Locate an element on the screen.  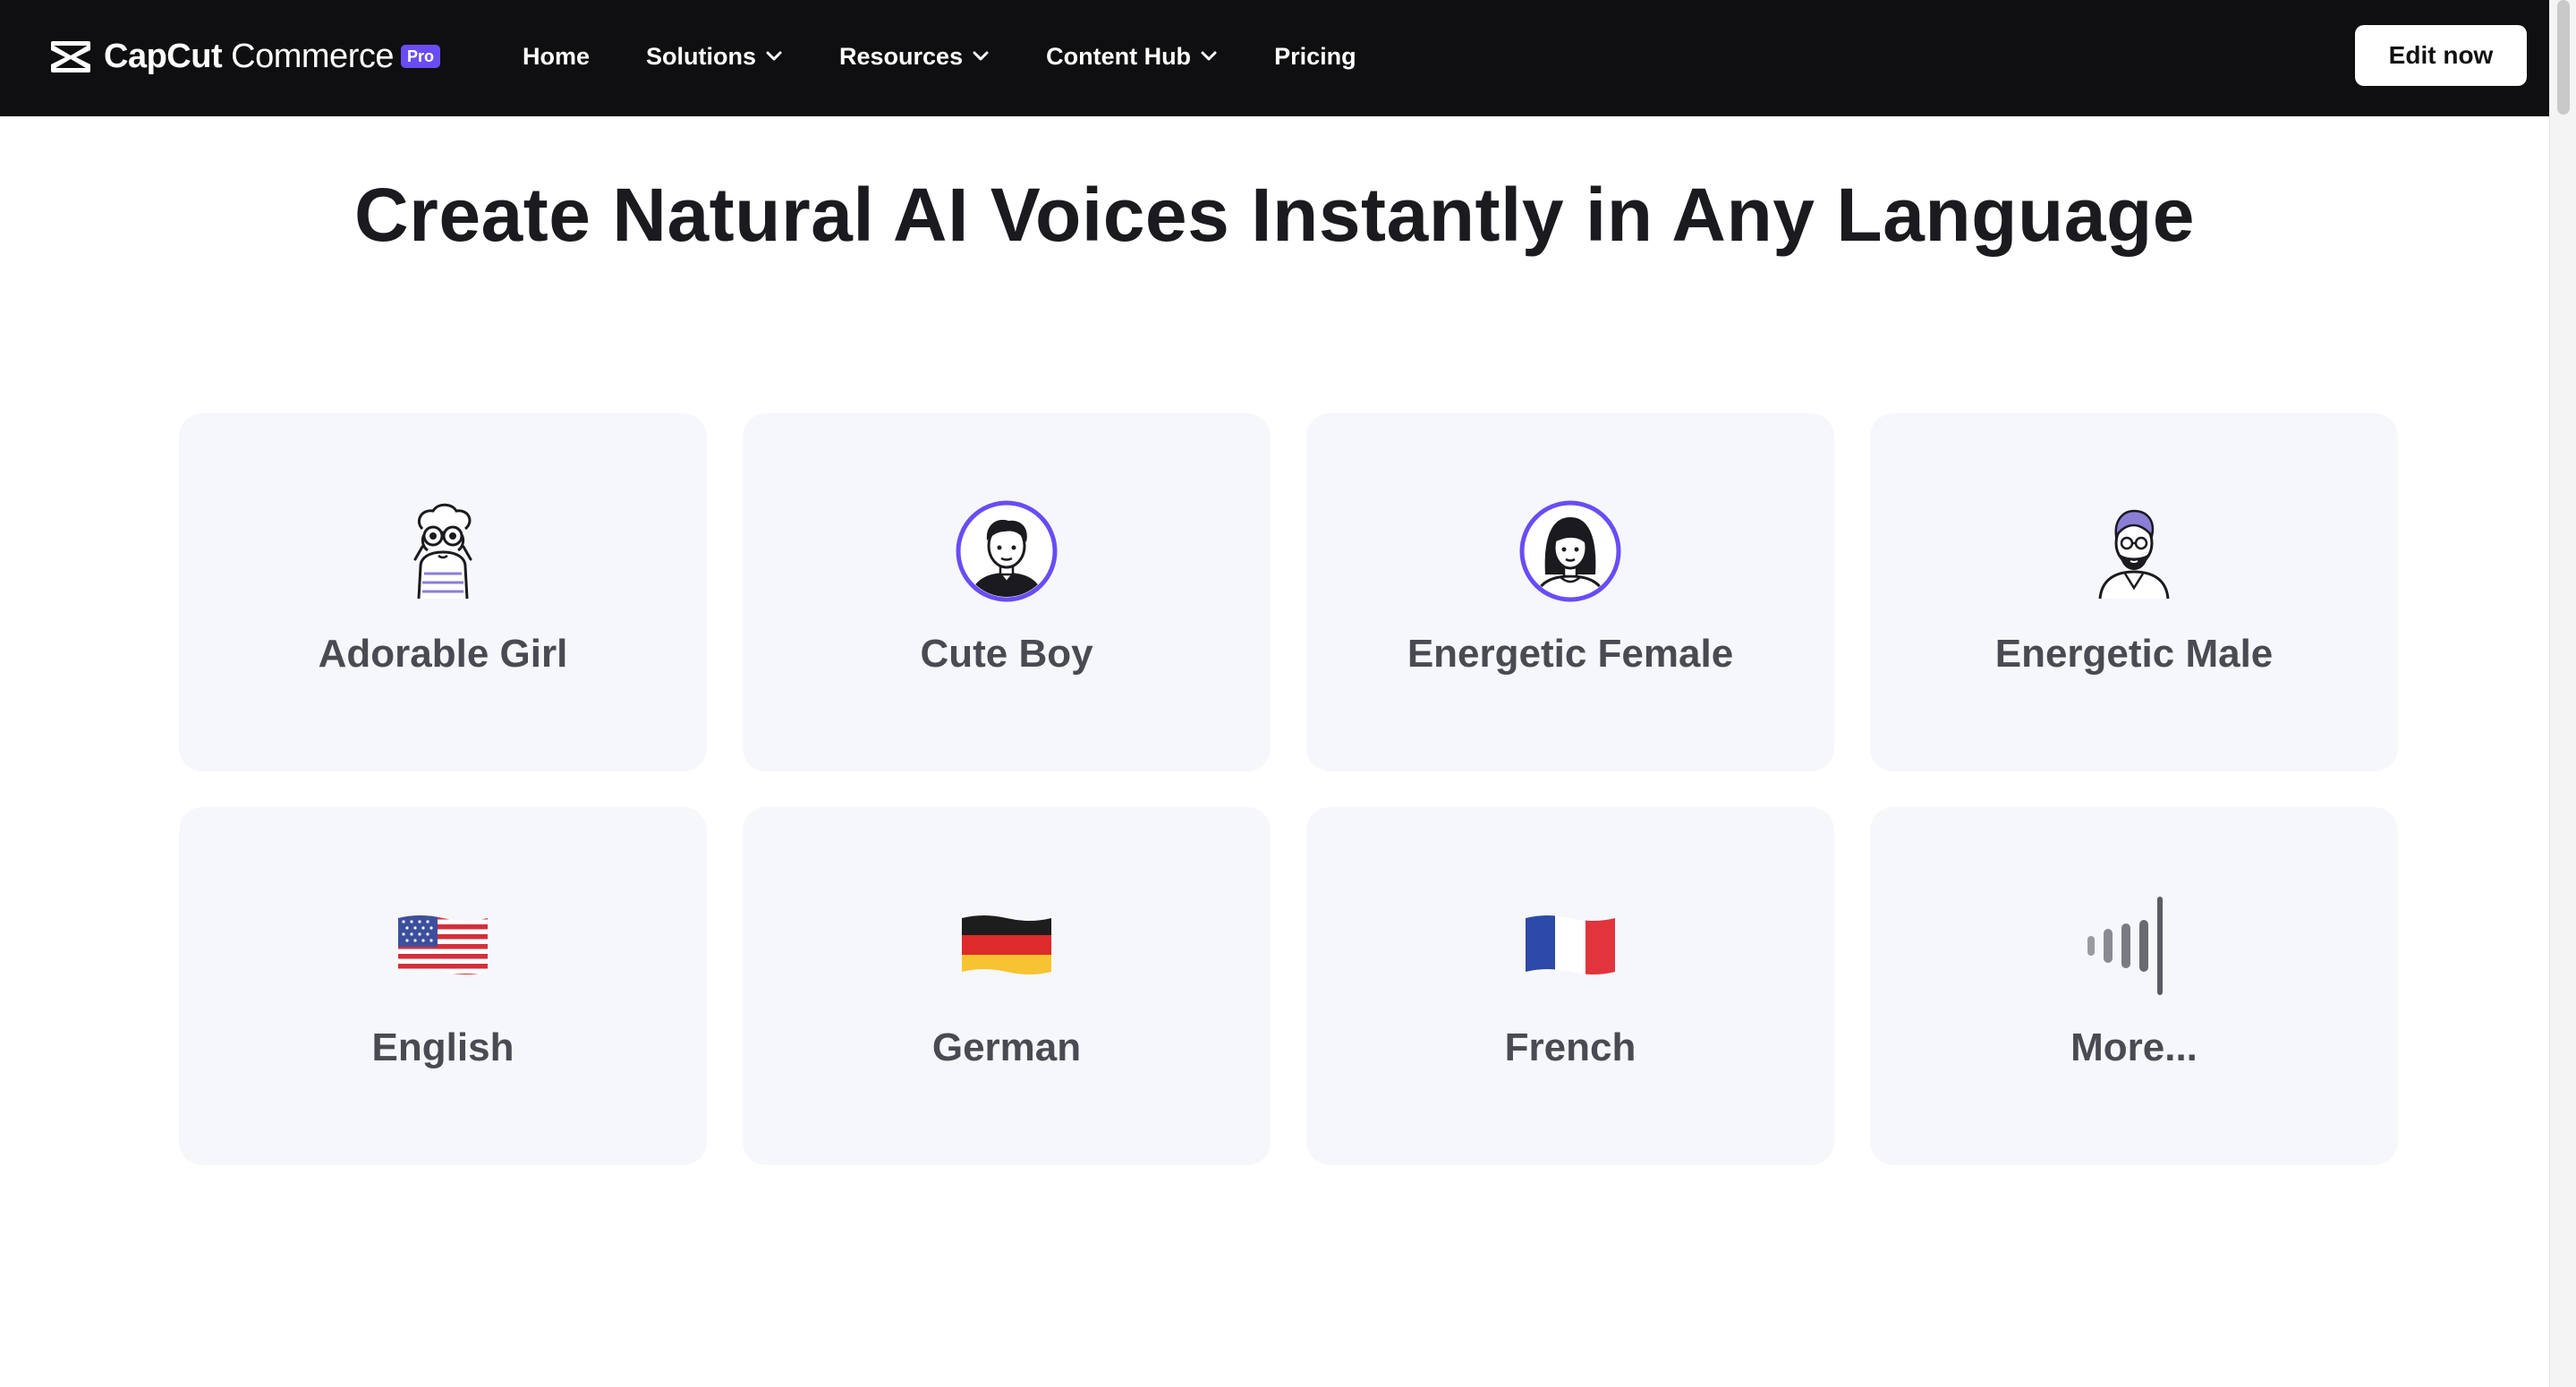
capcut-logo-icon is located at coordinates (70, 57).